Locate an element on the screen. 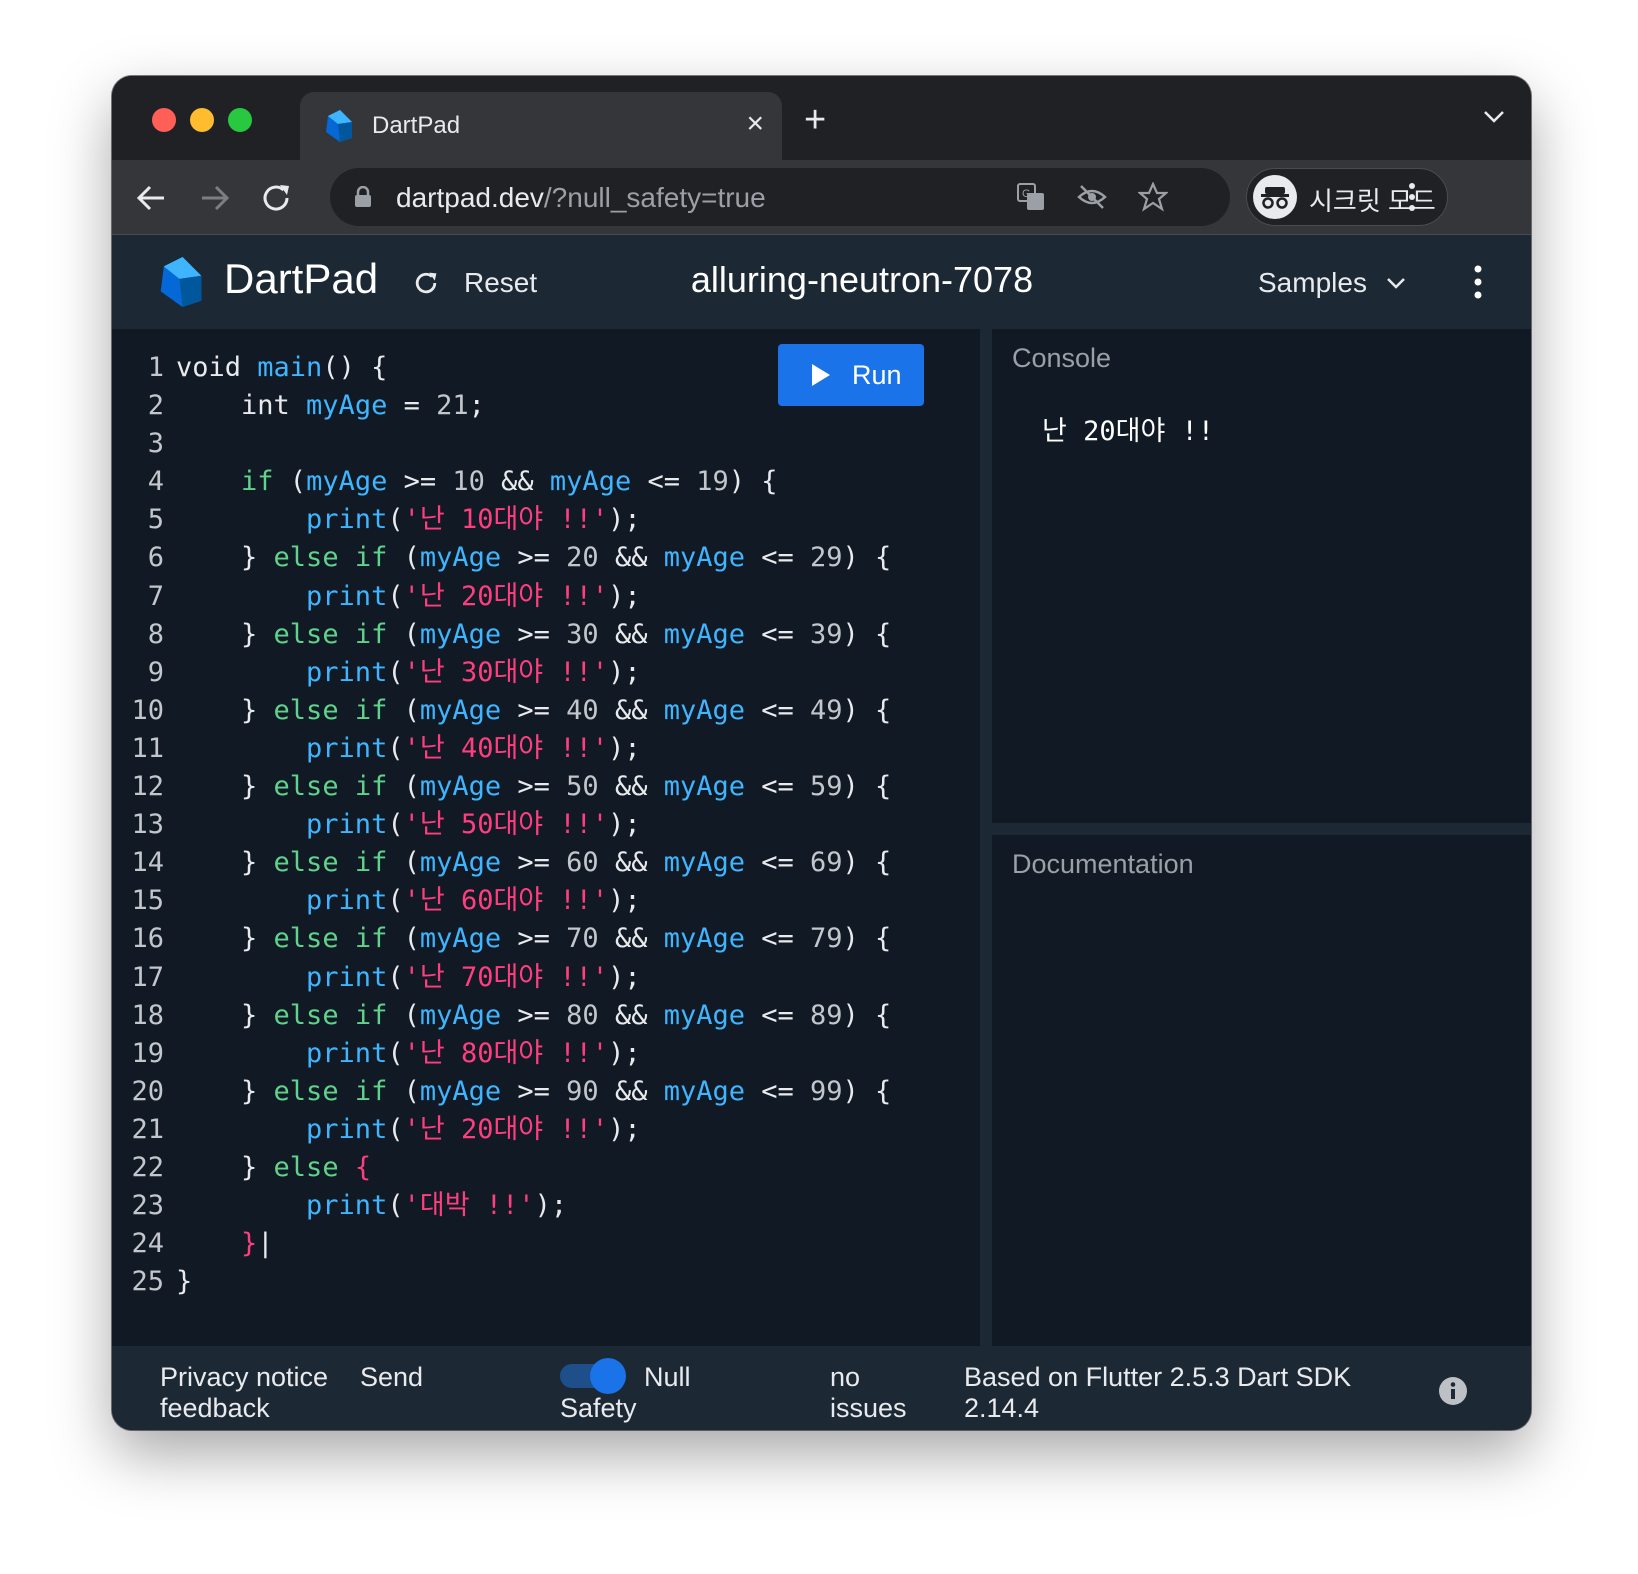 The width and height of the screenshot is (1638, 1574). line-code: } else { is located at coordinates (273, 1168).